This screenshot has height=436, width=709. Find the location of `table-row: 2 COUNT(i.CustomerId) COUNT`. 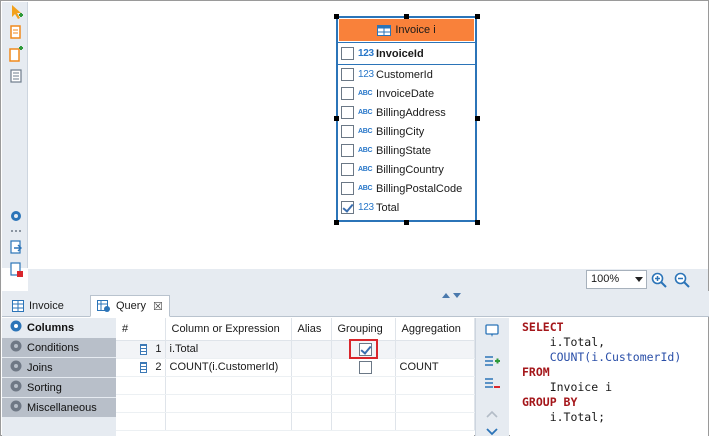

table-row: 2 COUNT(i.CustomerId) COUNT is located at coordinates (295, 367).